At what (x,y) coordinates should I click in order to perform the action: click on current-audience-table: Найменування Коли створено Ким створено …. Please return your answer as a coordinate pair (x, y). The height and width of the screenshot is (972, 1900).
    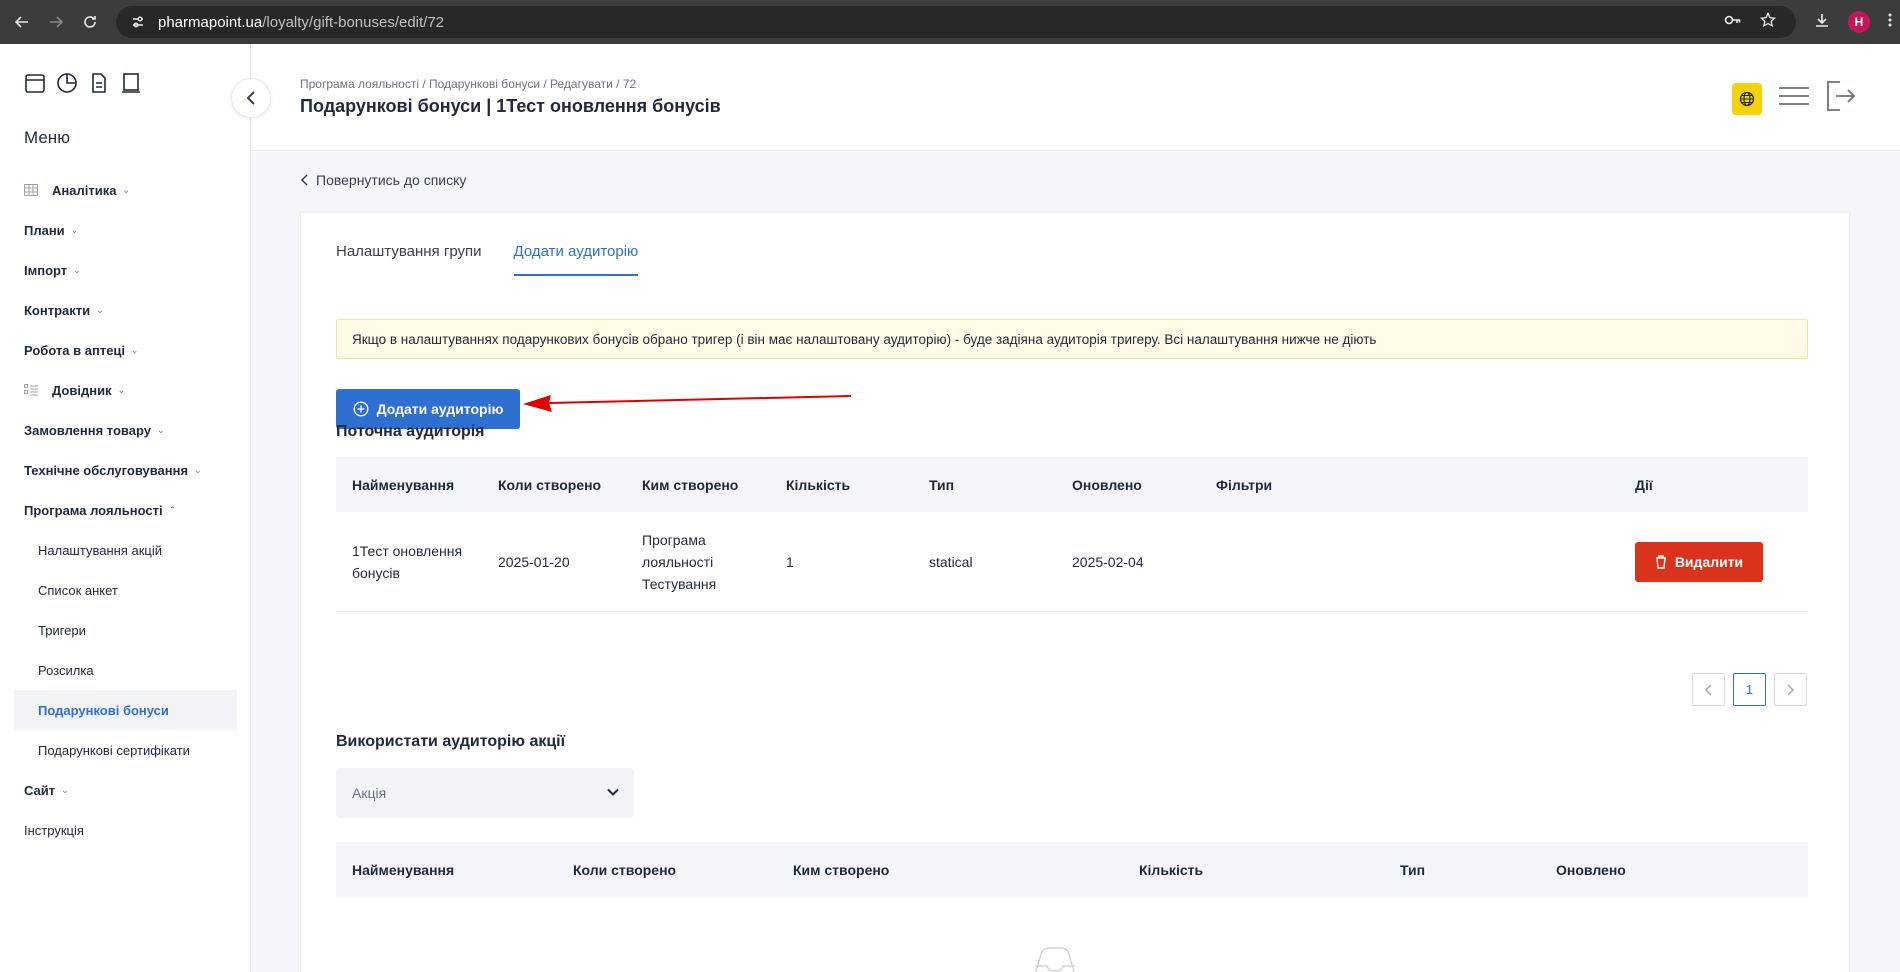
    Looking at the image, I should click on (1072, 534).